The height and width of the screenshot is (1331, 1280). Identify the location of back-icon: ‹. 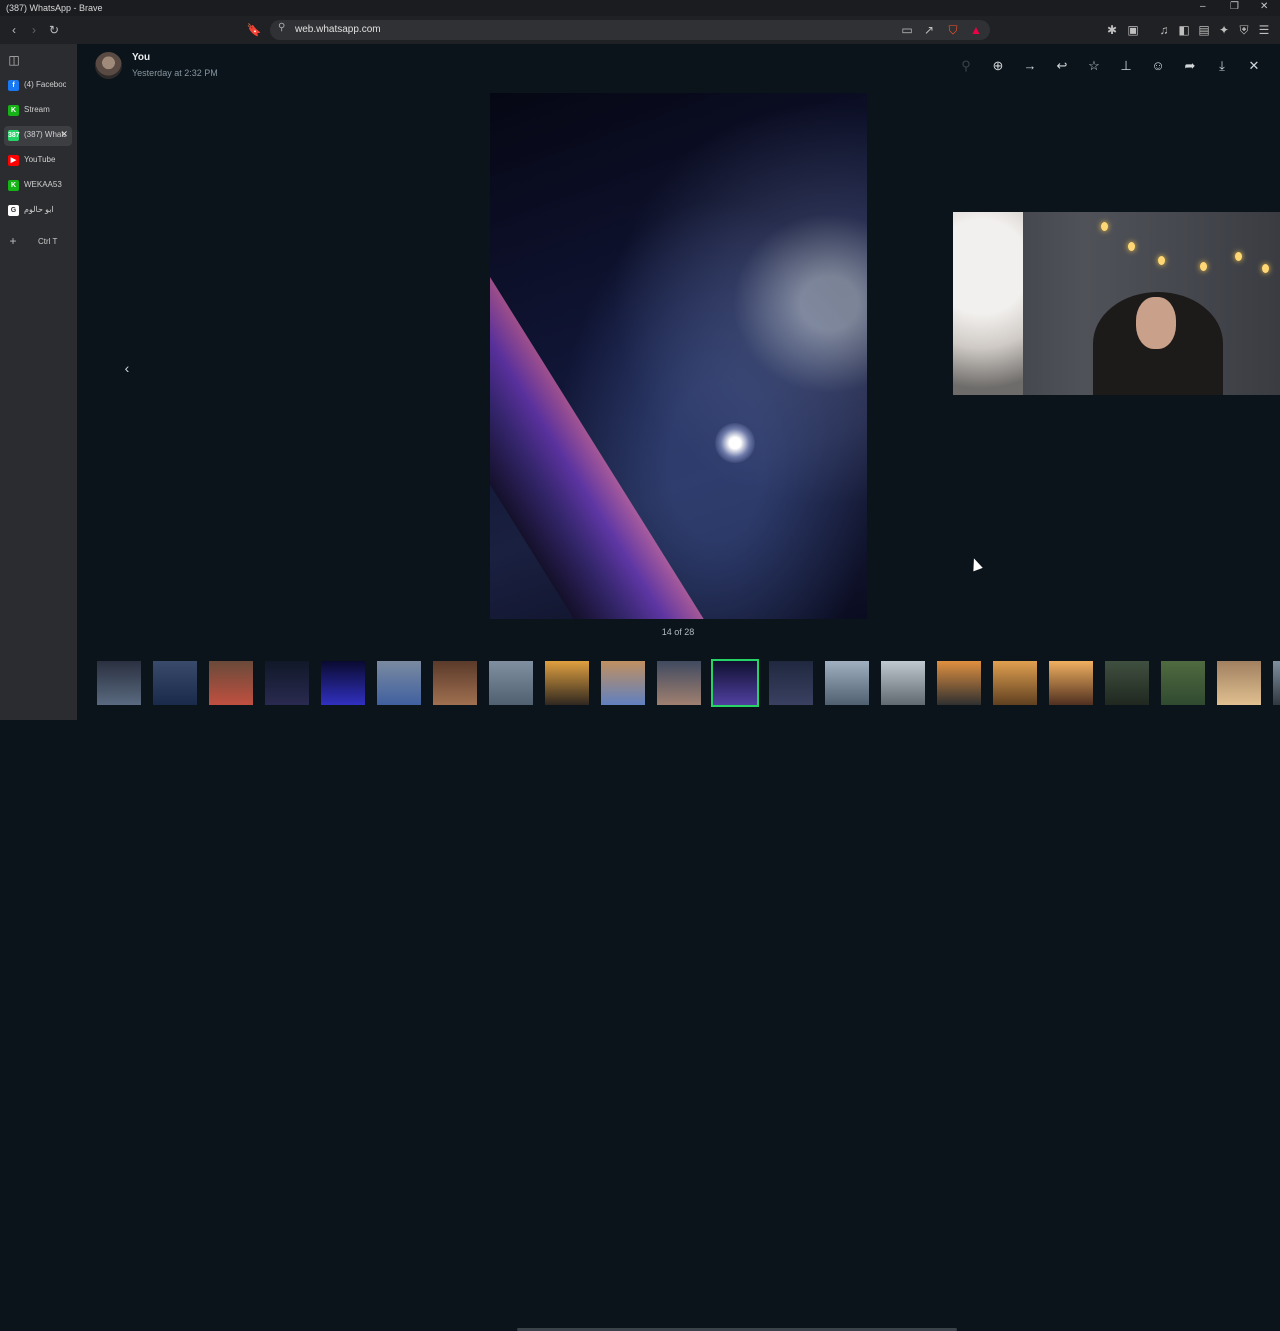
(14, 30).